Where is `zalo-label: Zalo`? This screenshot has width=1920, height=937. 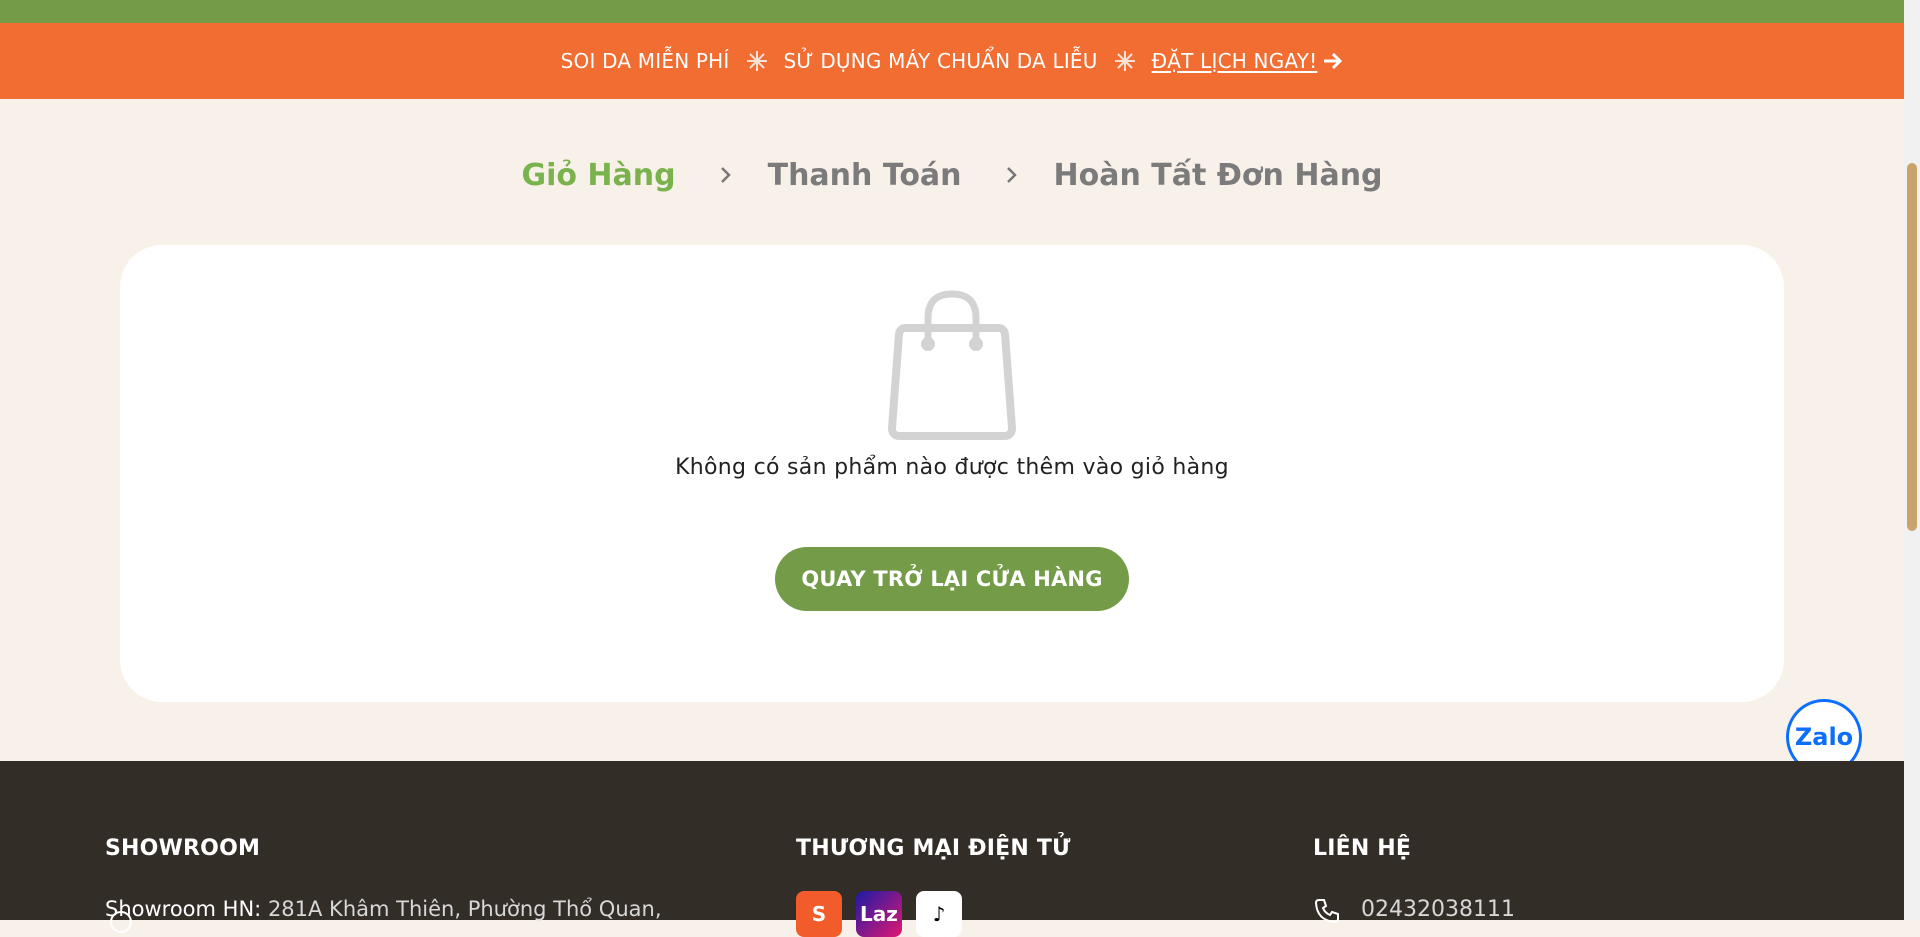
zalo-label: Zalo is located at coordinates (1824, 737).